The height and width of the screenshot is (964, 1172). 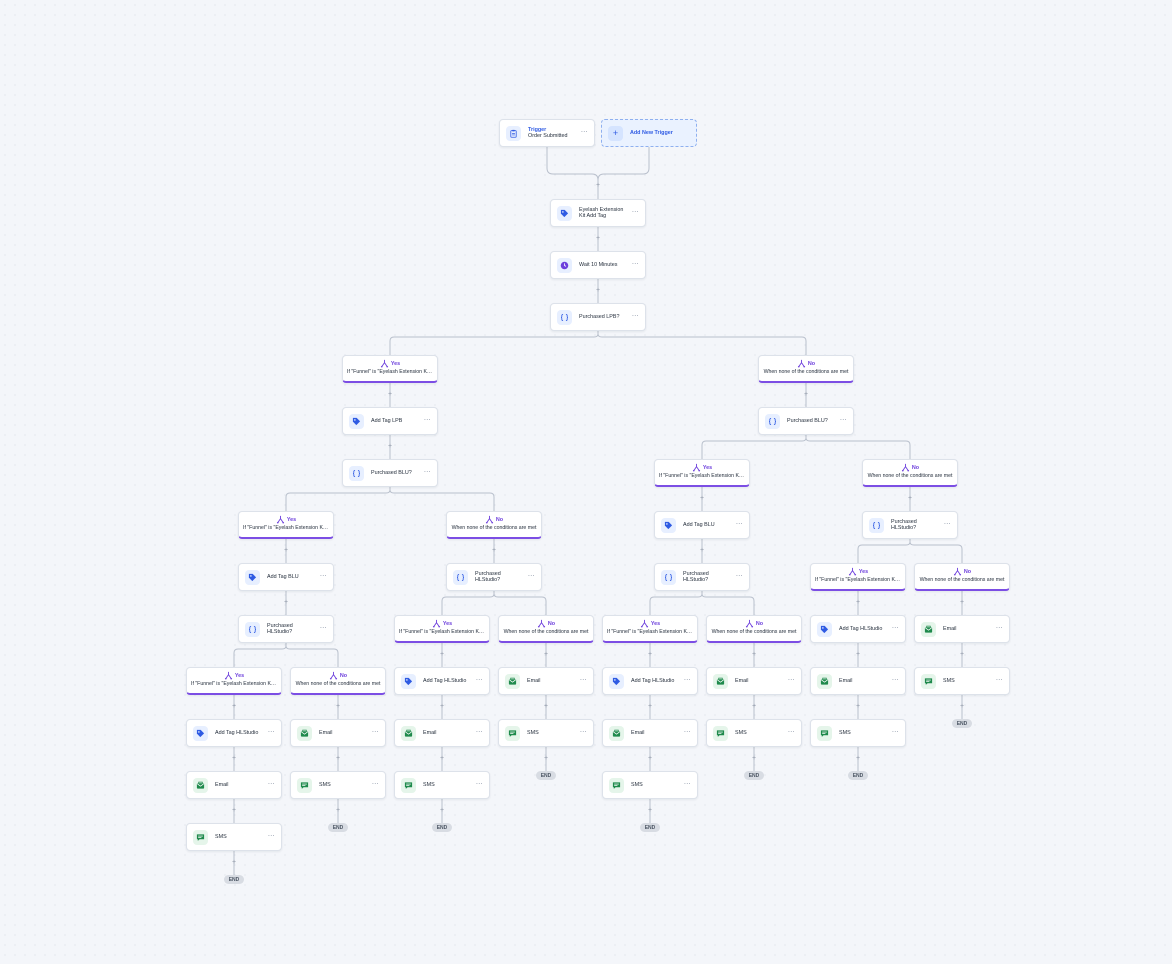 What do you see at coordinates (598, 265) in the screenshot?
I see `step-node: Wait 10 Minutes ⋯` at bounding box center [598, 265].